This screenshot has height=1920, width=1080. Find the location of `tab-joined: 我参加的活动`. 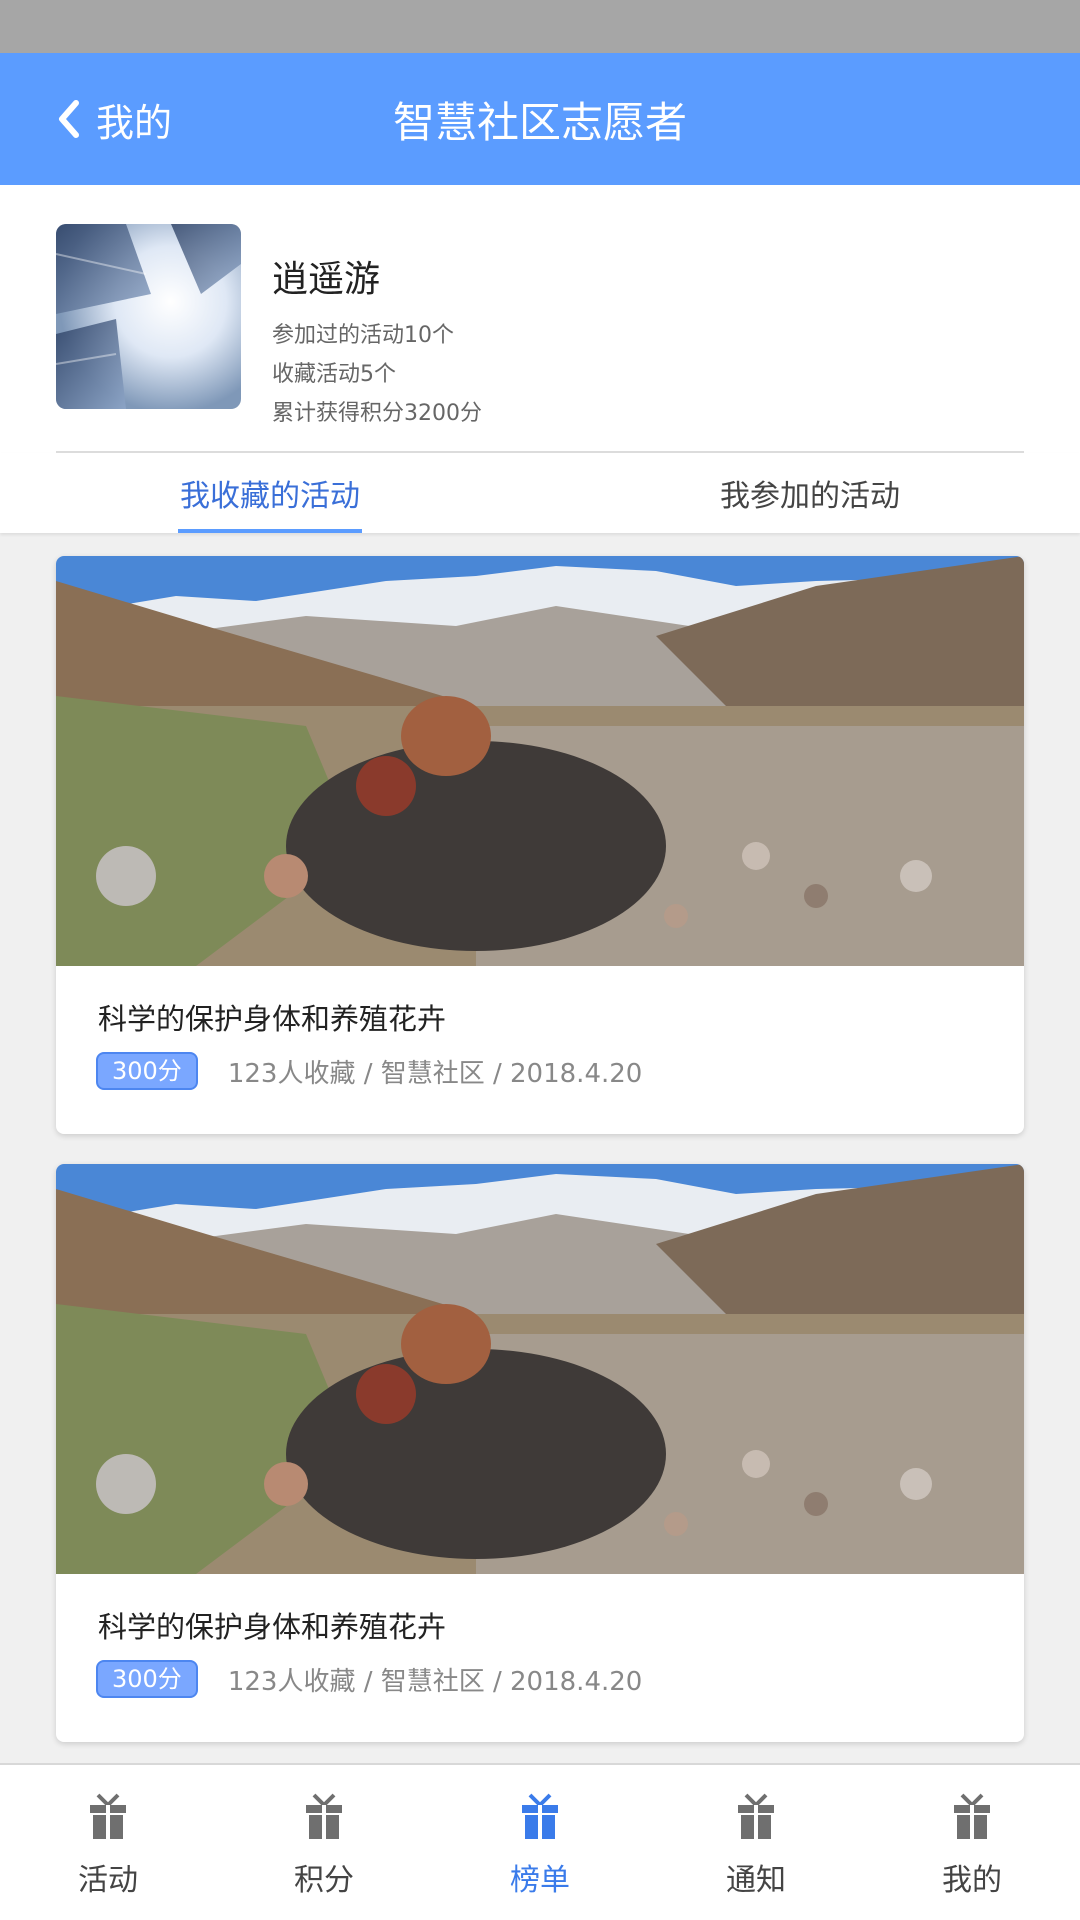

tab-joined: 我参加的活动 is located at coordinates (810, 493).